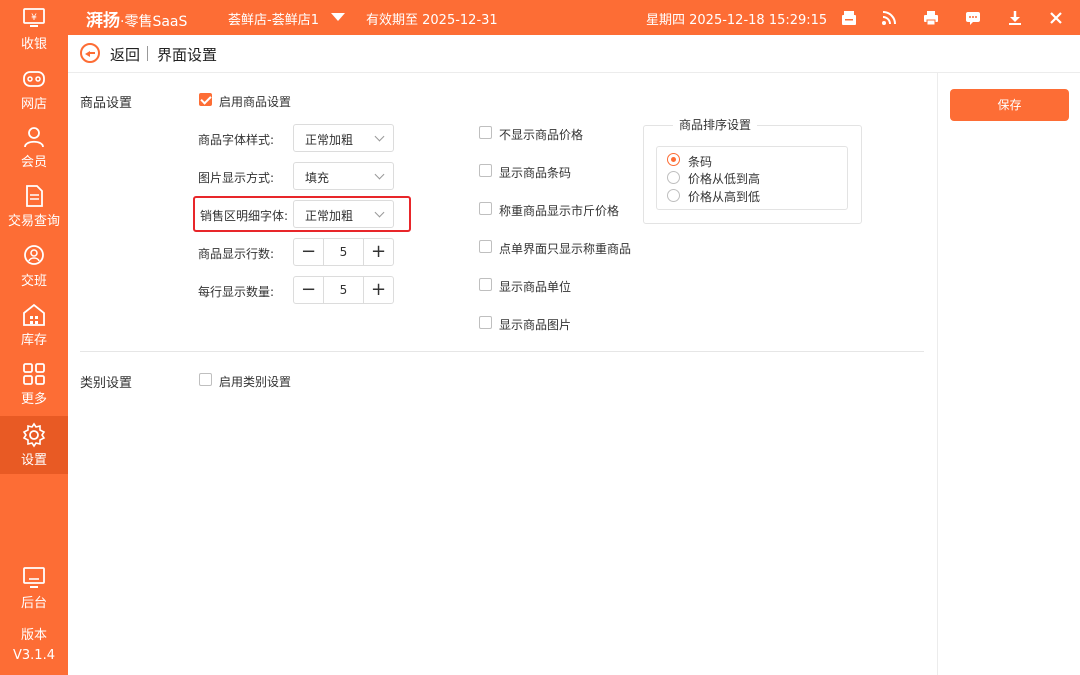  What do you see at coordinates (235, 292) in the screenshot?
I see `per-row-label: 每行显示数量:` at bounding box center [235, 292].